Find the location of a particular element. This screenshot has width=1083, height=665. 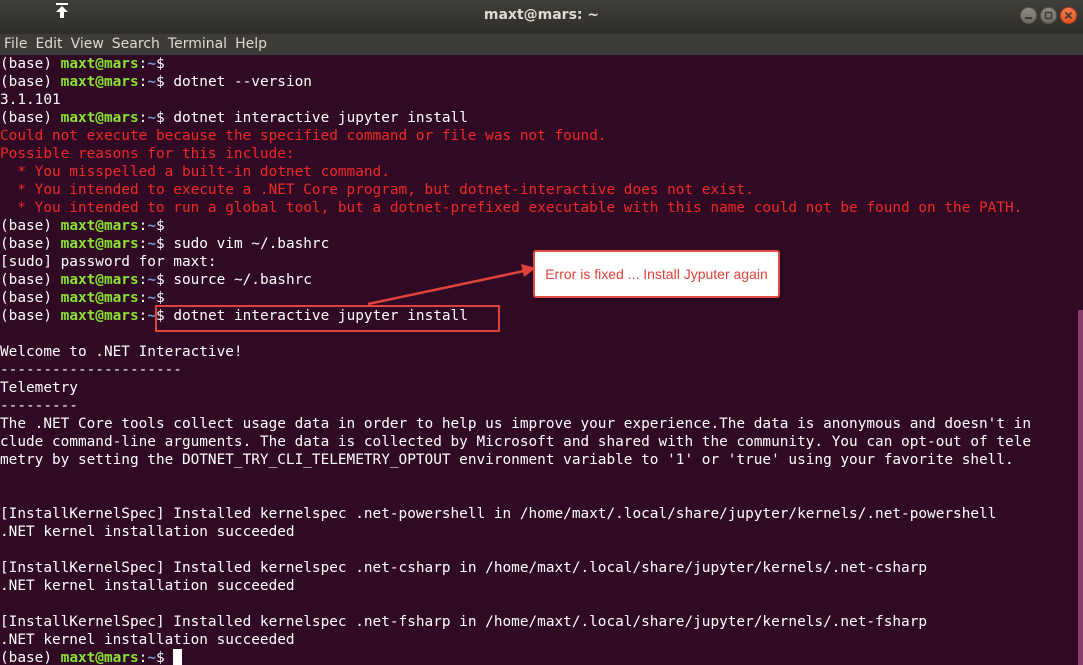

maximize-button is located at coordinates (1048, 15).